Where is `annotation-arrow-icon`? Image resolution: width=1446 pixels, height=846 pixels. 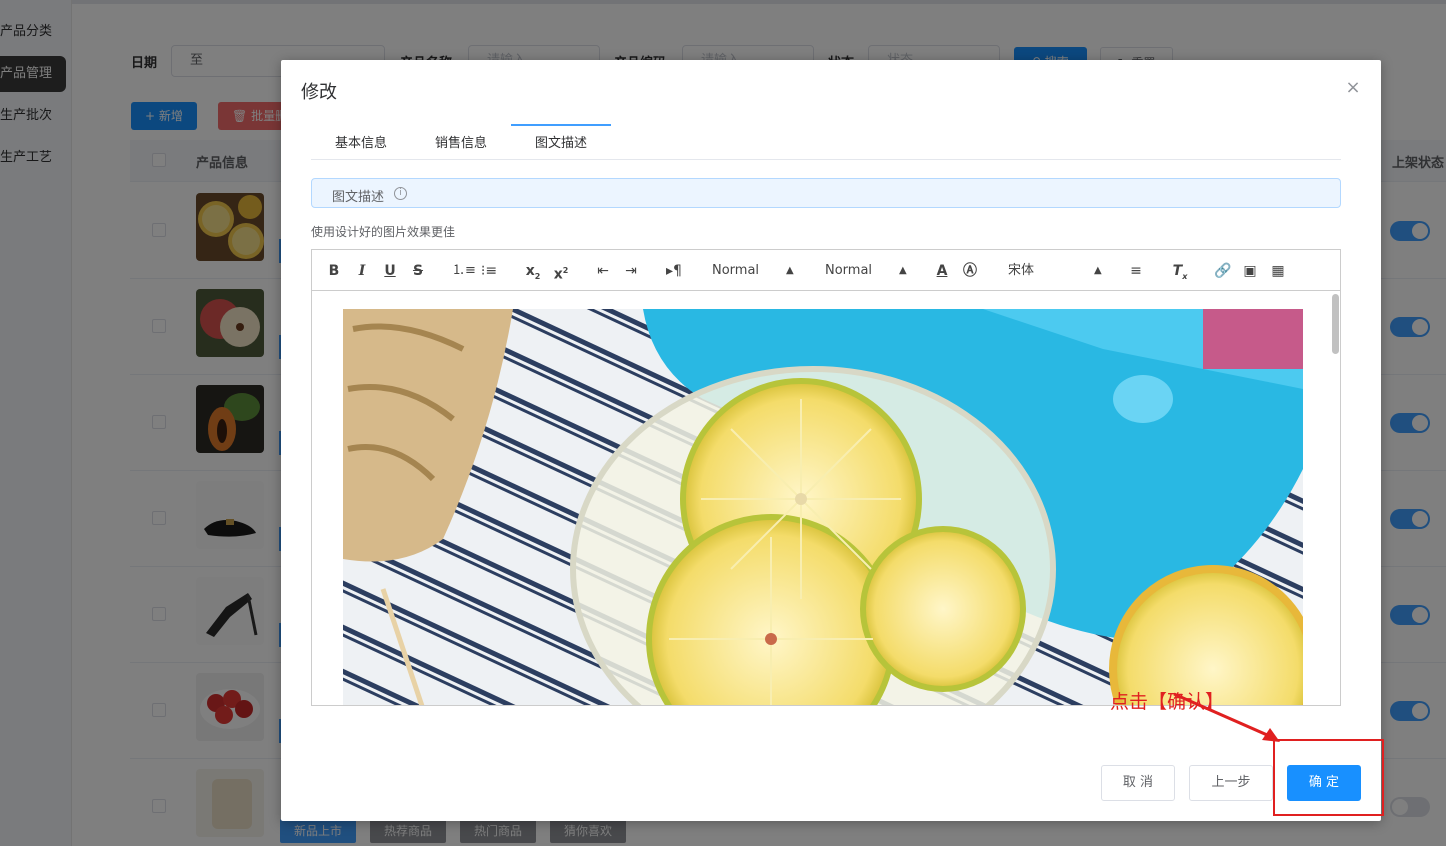
annotation-arrow-icon is located at coordinates (1226, 717).